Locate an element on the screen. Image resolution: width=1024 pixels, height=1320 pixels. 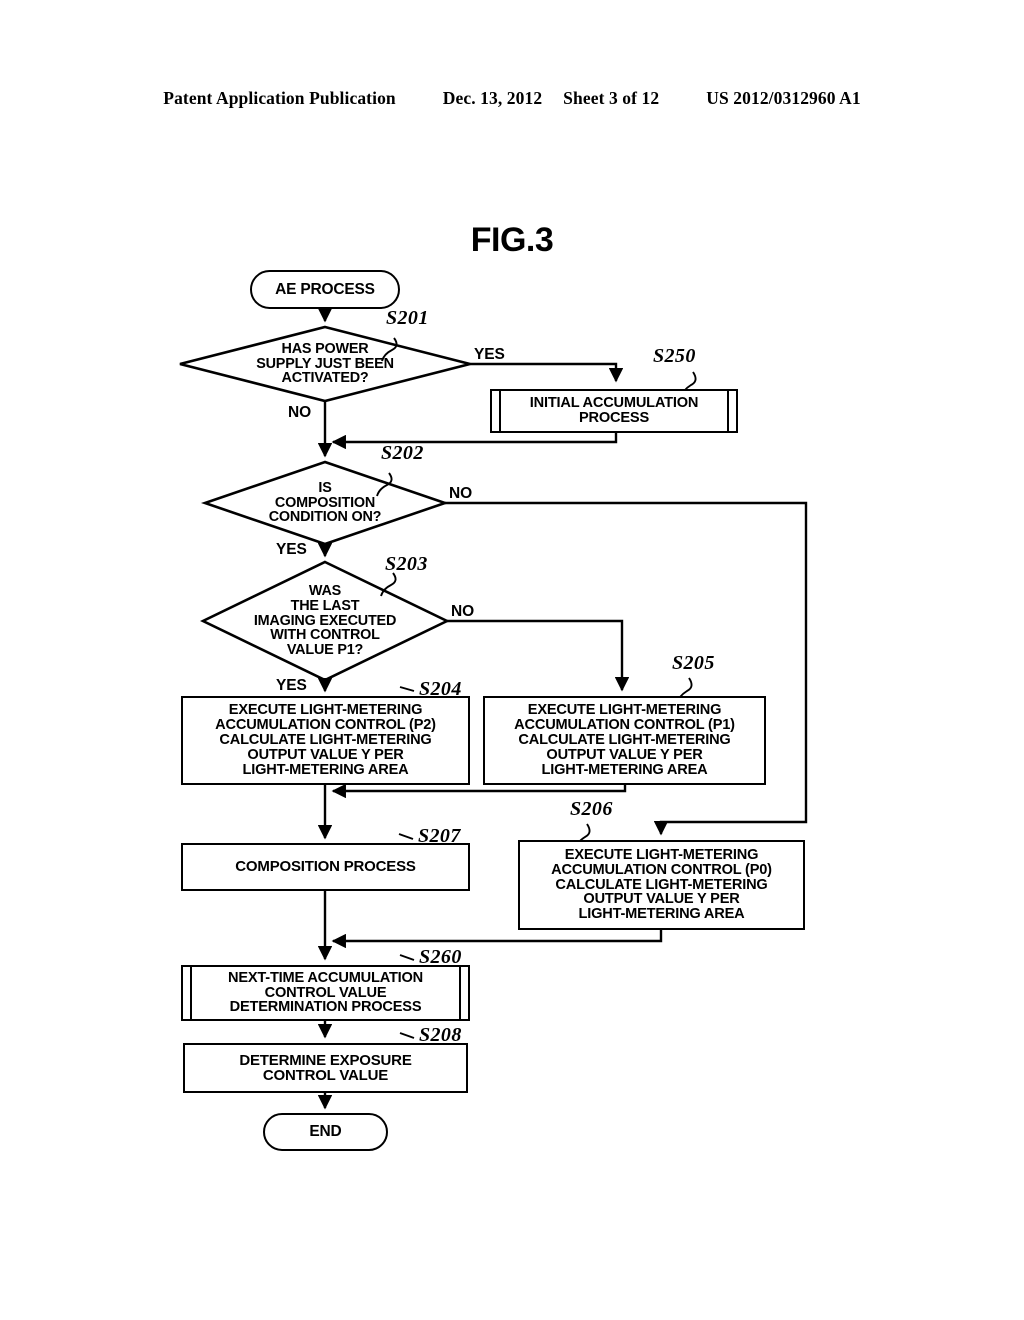
start-terminator: AE PROCESS is located at coordinates (325, 289).